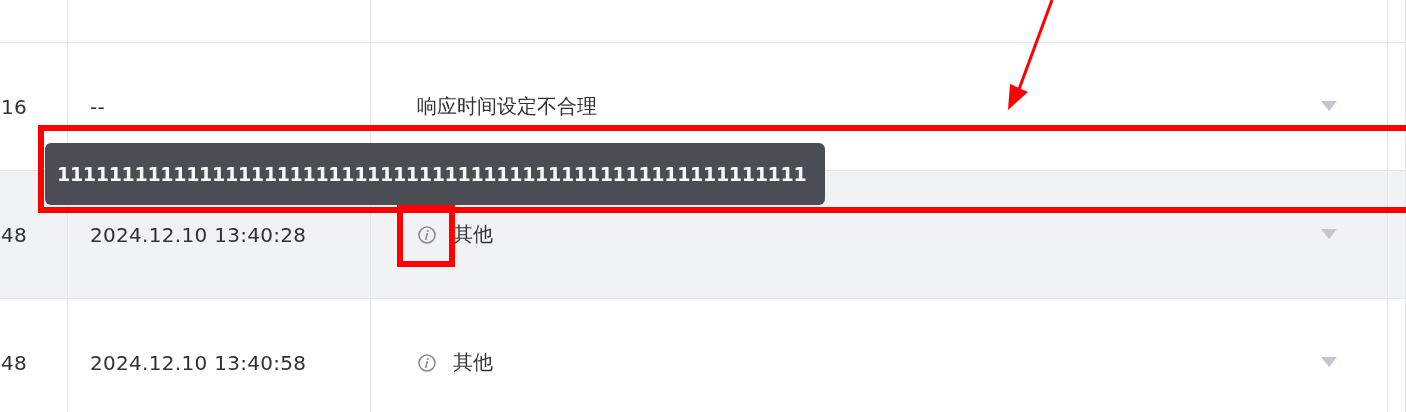  Describe the element at coordinates (198, 234) in the screenshot. I see `table-cell: 2024.12.10 13:40:28` at that location.